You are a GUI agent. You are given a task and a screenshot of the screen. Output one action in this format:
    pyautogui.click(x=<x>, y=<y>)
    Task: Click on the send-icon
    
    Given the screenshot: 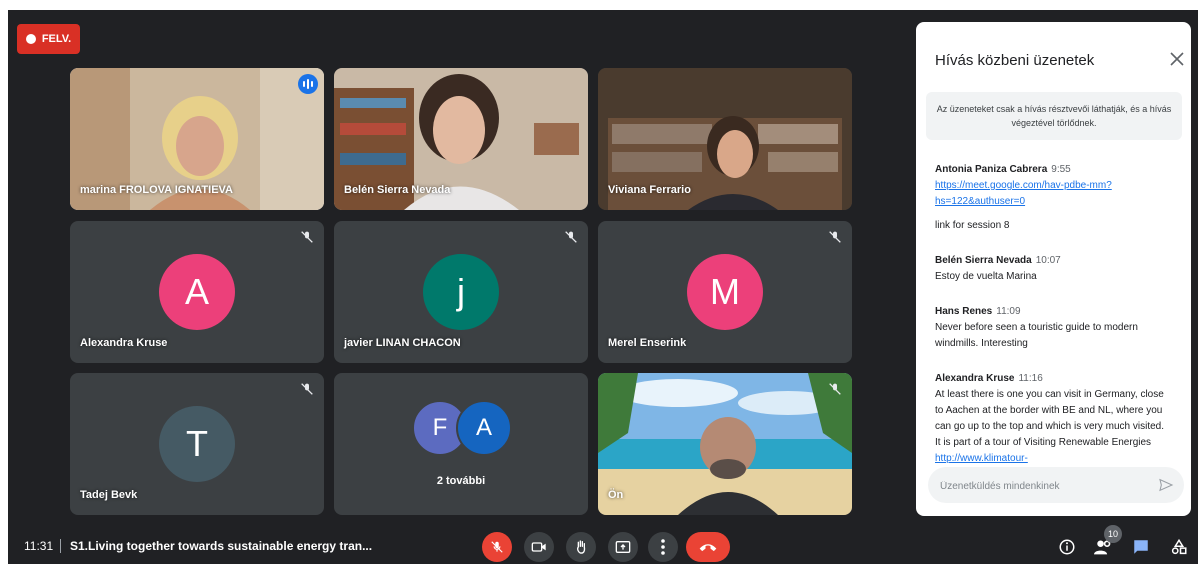 What is the action you would take?
    pyautogui.click(x=1166, y=485)
    